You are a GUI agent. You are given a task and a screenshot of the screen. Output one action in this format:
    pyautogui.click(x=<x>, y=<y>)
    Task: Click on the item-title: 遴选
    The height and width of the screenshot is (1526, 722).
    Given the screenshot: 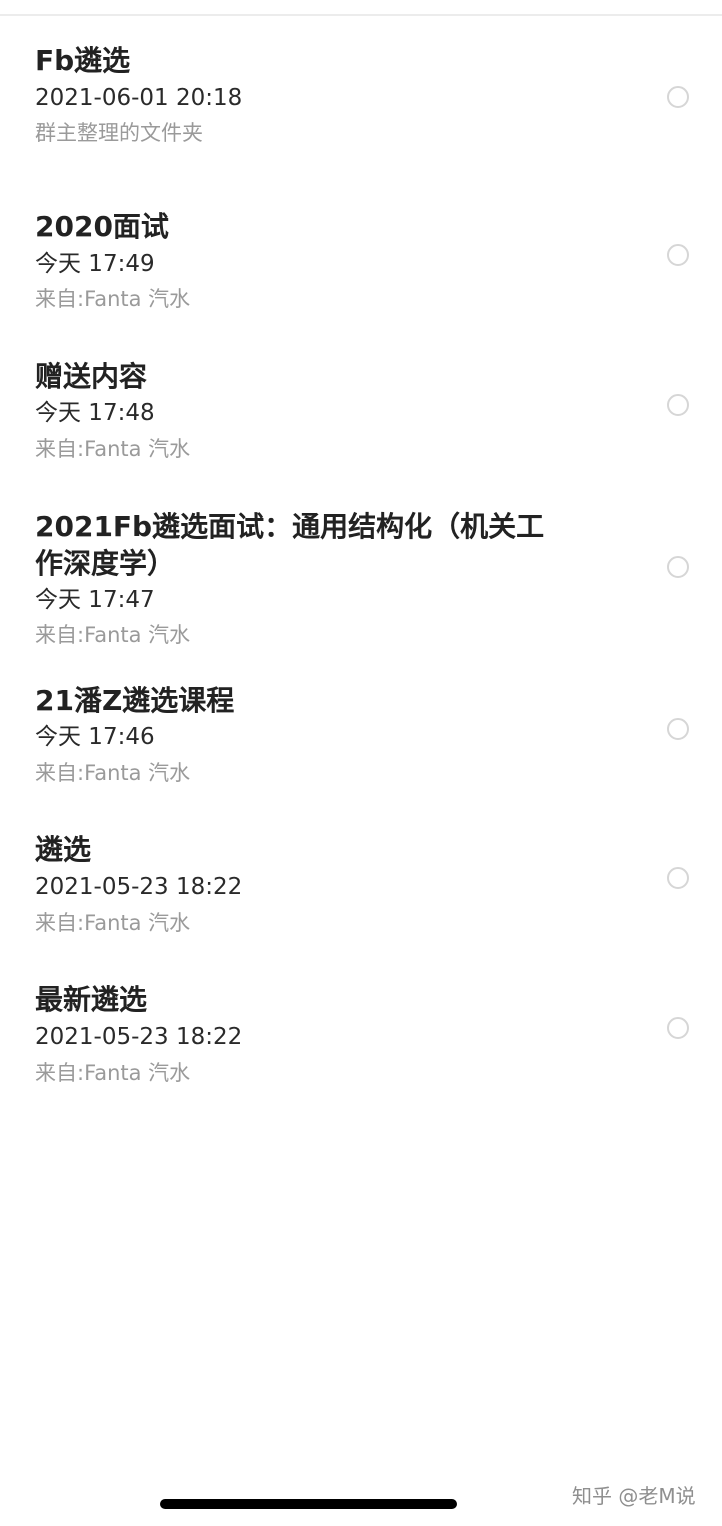 What is the action you would take?
    pyautogui.click(x=63, y=849)
    